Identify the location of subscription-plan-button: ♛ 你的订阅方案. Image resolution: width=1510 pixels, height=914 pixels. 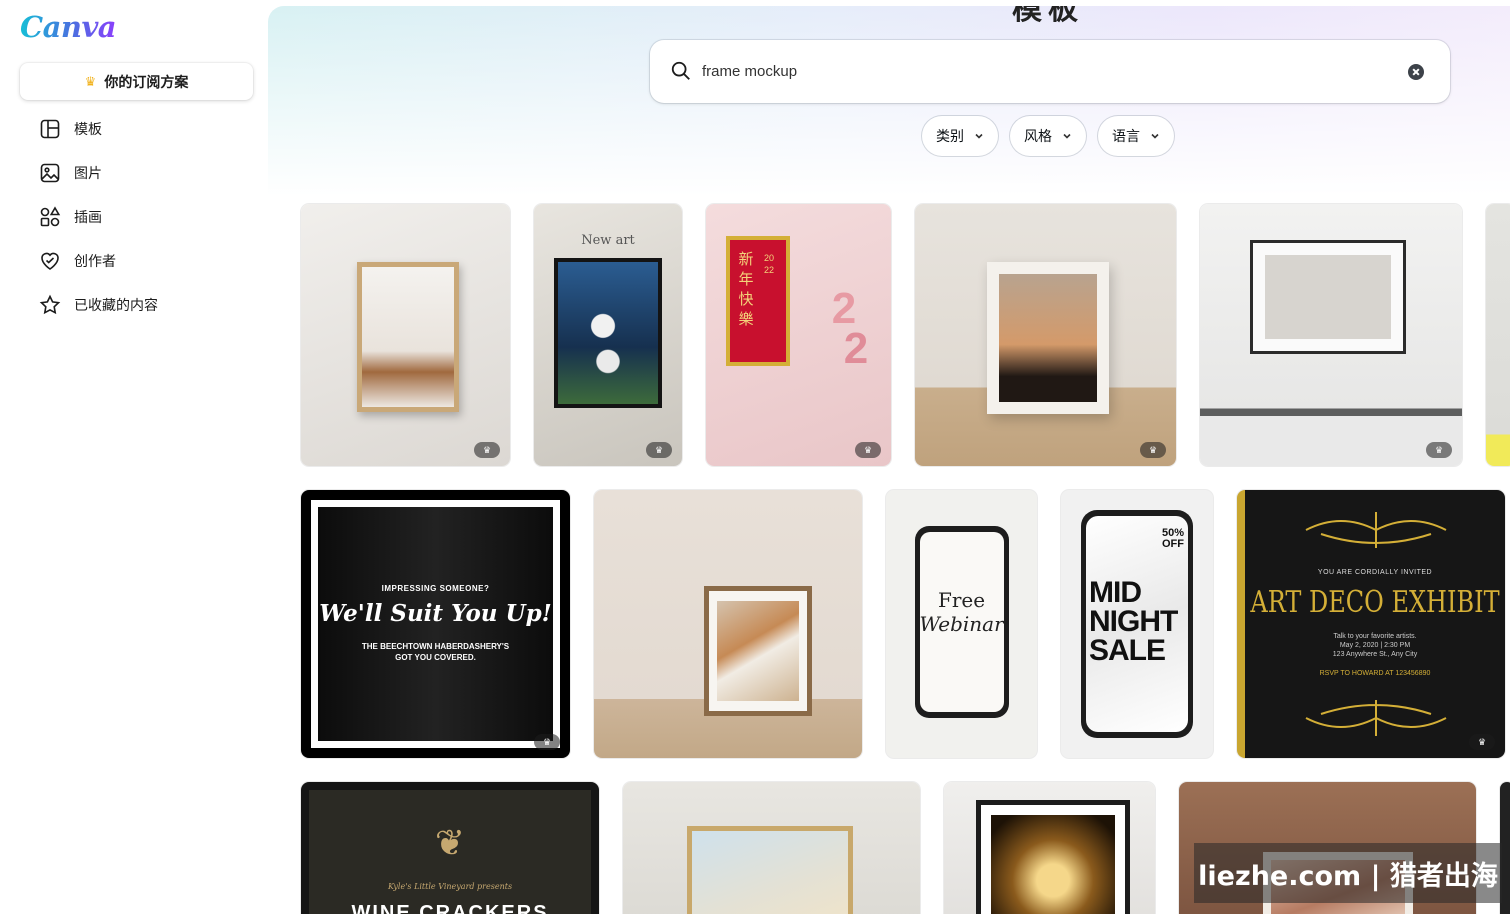
(136, 81).